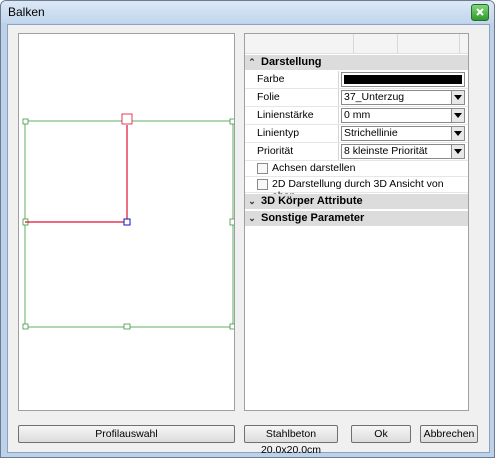 The image size is (495, 458). Describe the element at coordinates (25, 326) in the screenshot. I see `handle-bottom-left` at that location.